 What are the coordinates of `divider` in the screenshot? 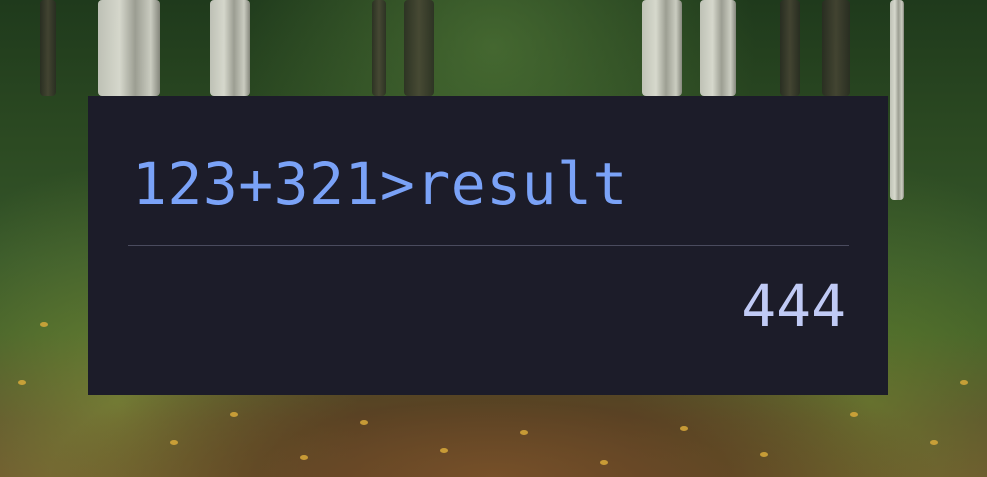 It's located at (488, 245).